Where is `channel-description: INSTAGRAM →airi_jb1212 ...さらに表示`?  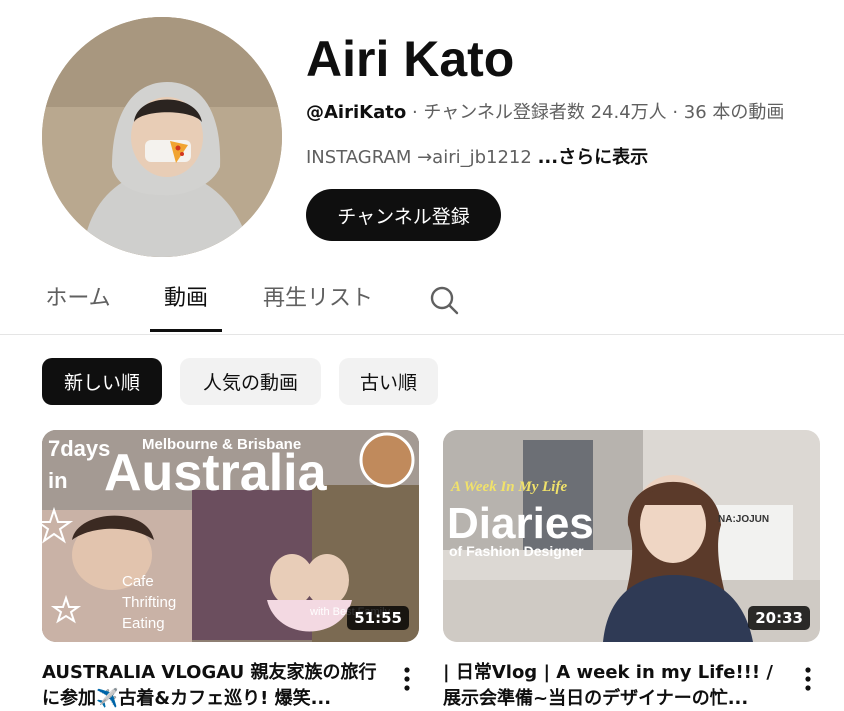
channel-description: INSTAGRAM →airi_jb1212 ...さらに表示 is located at coordinates (477, 158).